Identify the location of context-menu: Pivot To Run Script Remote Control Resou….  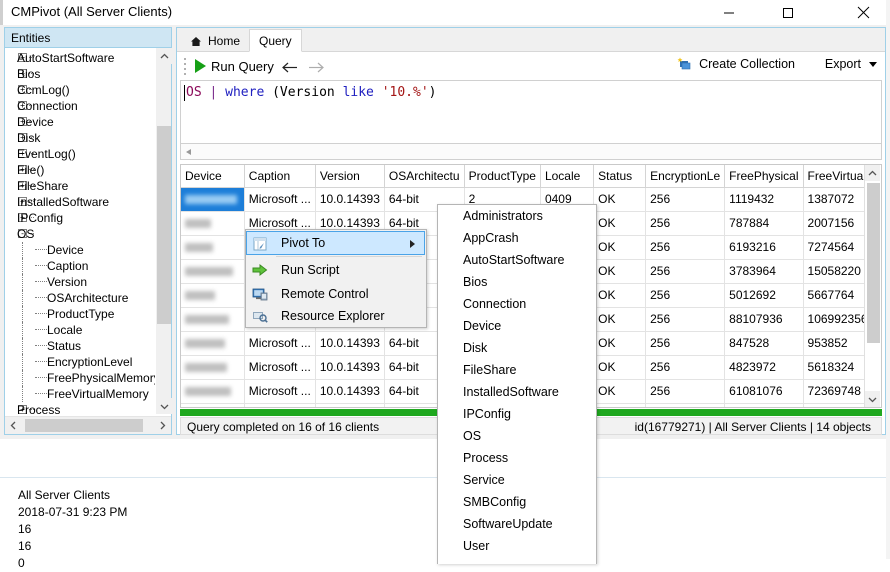
(336, 278).